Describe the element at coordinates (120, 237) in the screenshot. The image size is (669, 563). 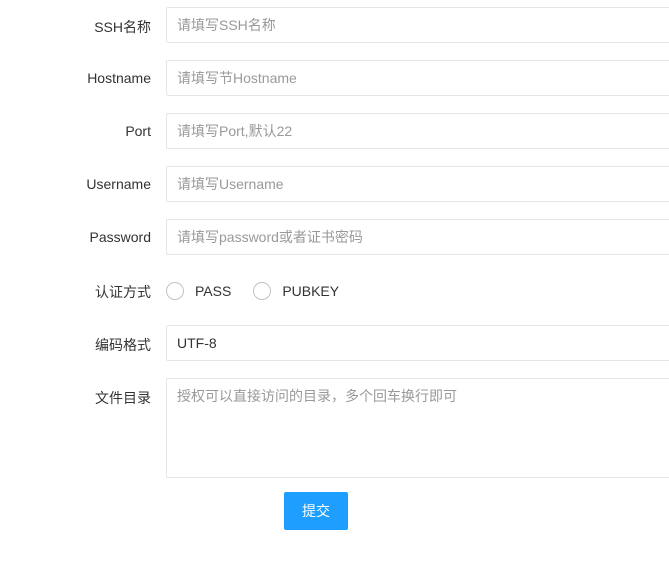
I see `password-label: Password` at that location.